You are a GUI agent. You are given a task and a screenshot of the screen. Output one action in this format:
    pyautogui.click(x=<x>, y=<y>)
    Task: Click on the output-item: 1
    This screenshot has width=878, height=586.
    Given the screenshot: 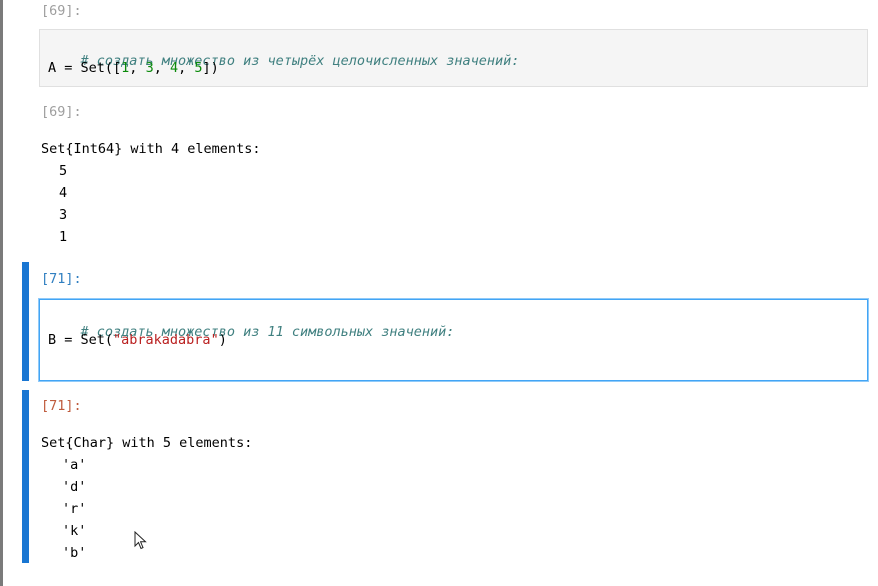 What is the action you would take?
    pyautogui.click(x=63, y=237)
    